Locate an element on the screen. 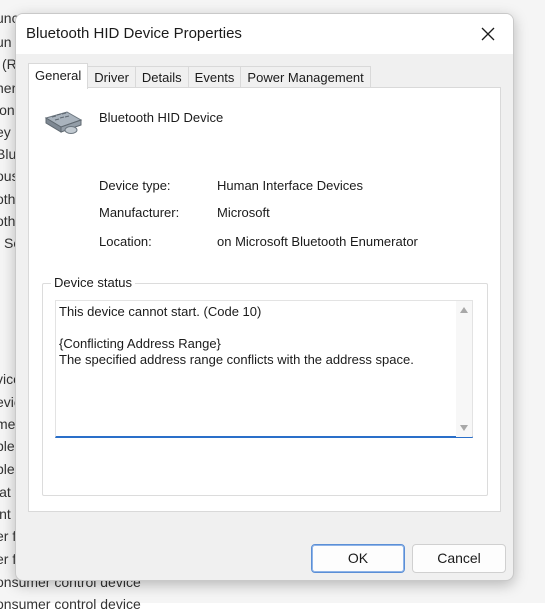  background-list-item: ion is located at coordinates (7, 110).